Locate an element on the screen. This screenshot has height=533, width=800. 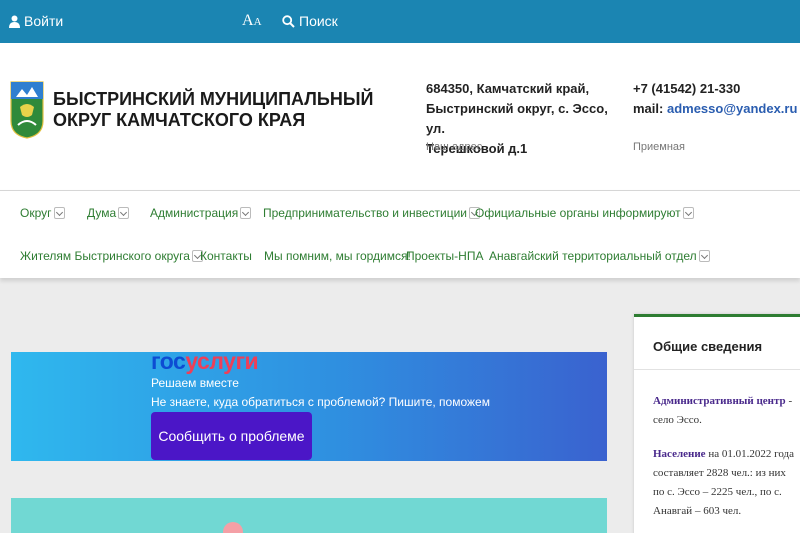
nav-label: Округ is located at coordinates (36, 213).